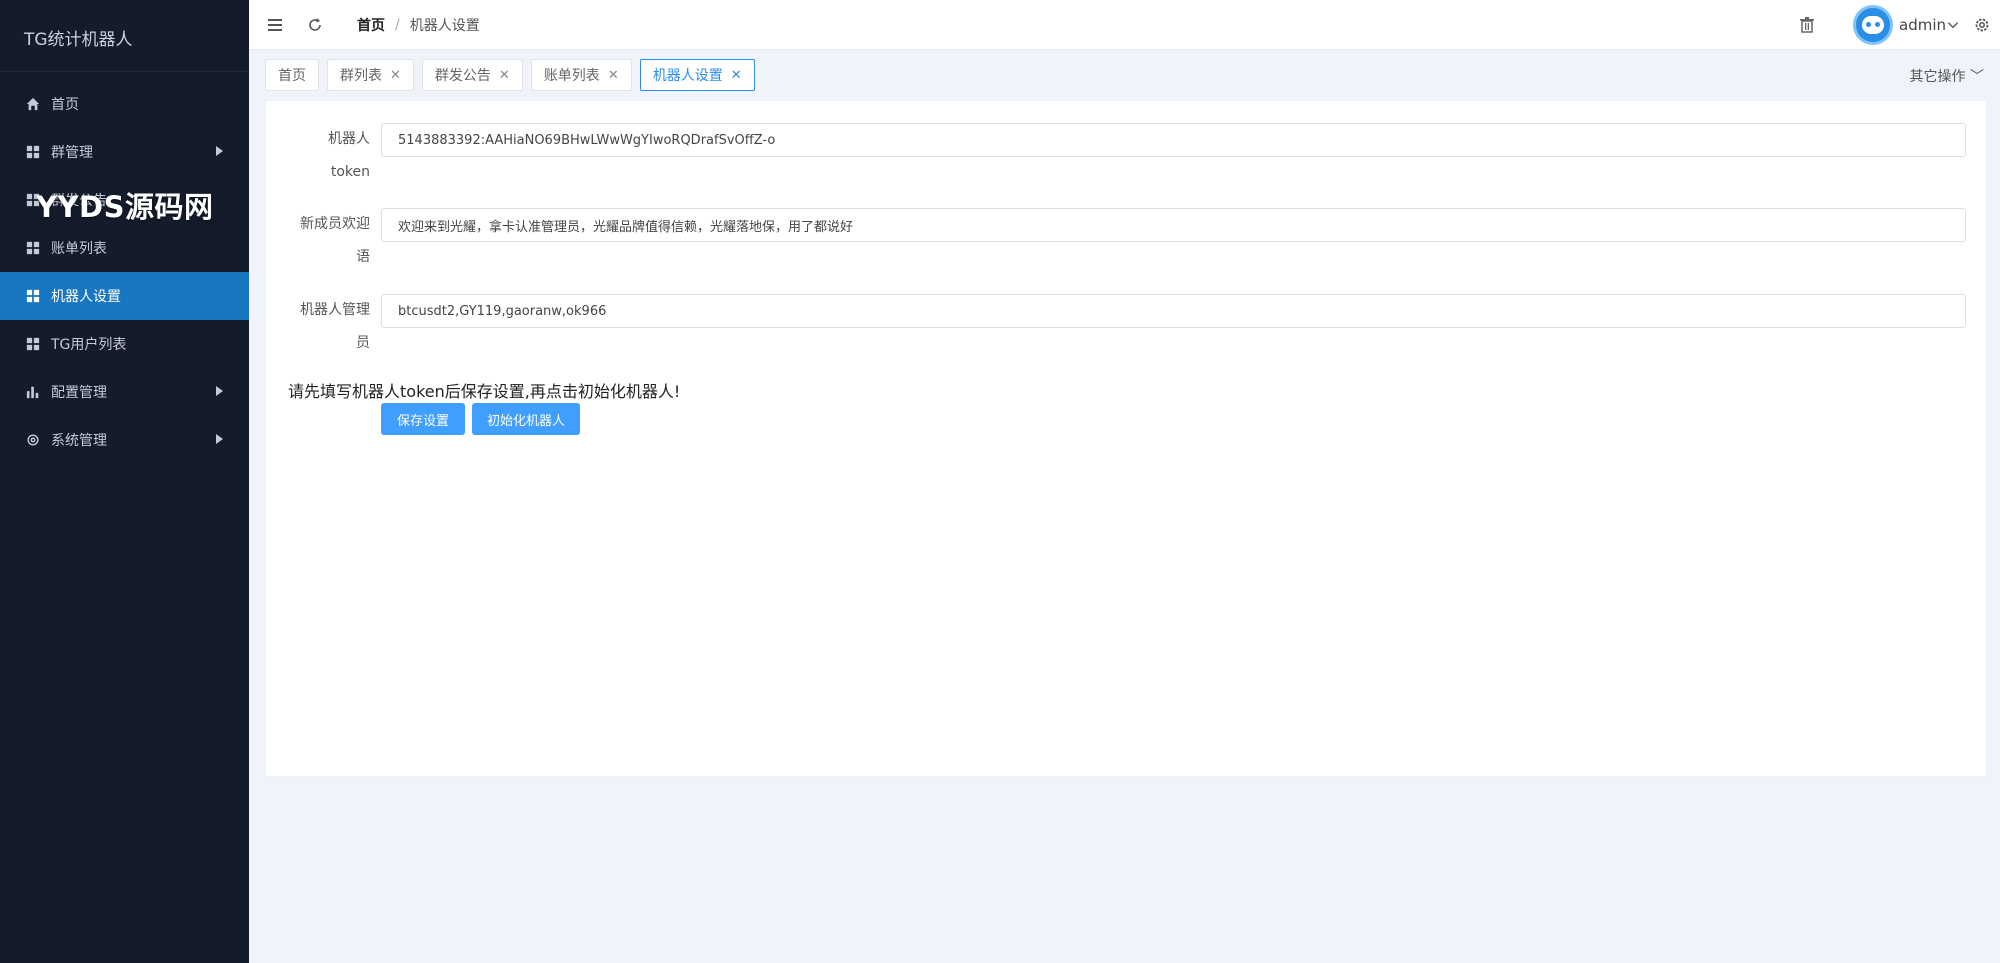 The width and height of the screenshot is (2000, 963). I want to click on label-line: 语, so click(363, 257).